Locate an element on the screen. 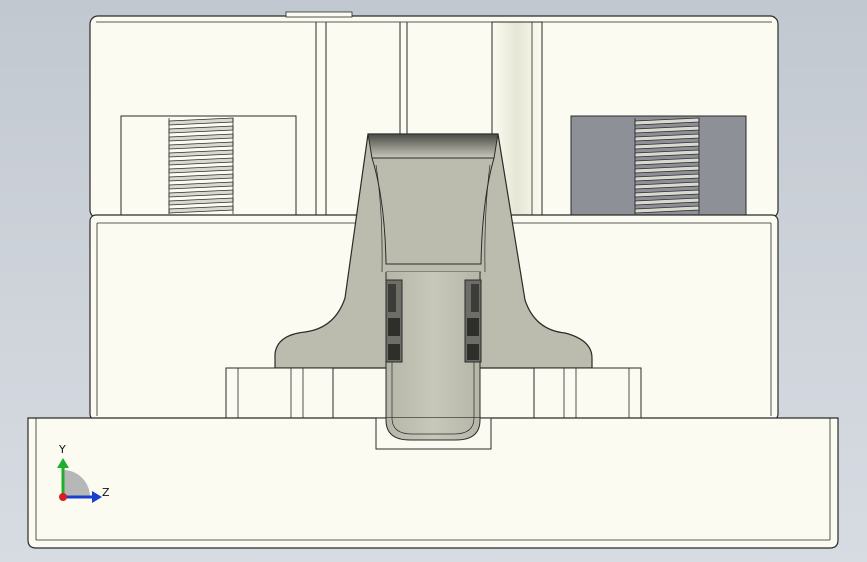 This screenshot has width=867, height=562. left-thread-pocket is located at coordinates (208, 166).